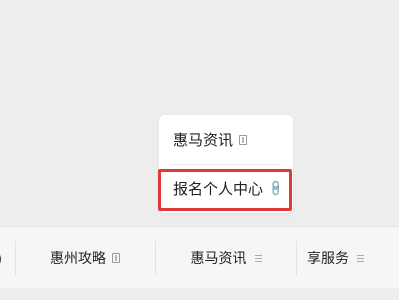 Image resolution: width=399 pixels, height=300 pixels. Describe the element at coordinates (7, 258) in the screenshot. I see `keyboard-toggle-fragment: )` at that location.